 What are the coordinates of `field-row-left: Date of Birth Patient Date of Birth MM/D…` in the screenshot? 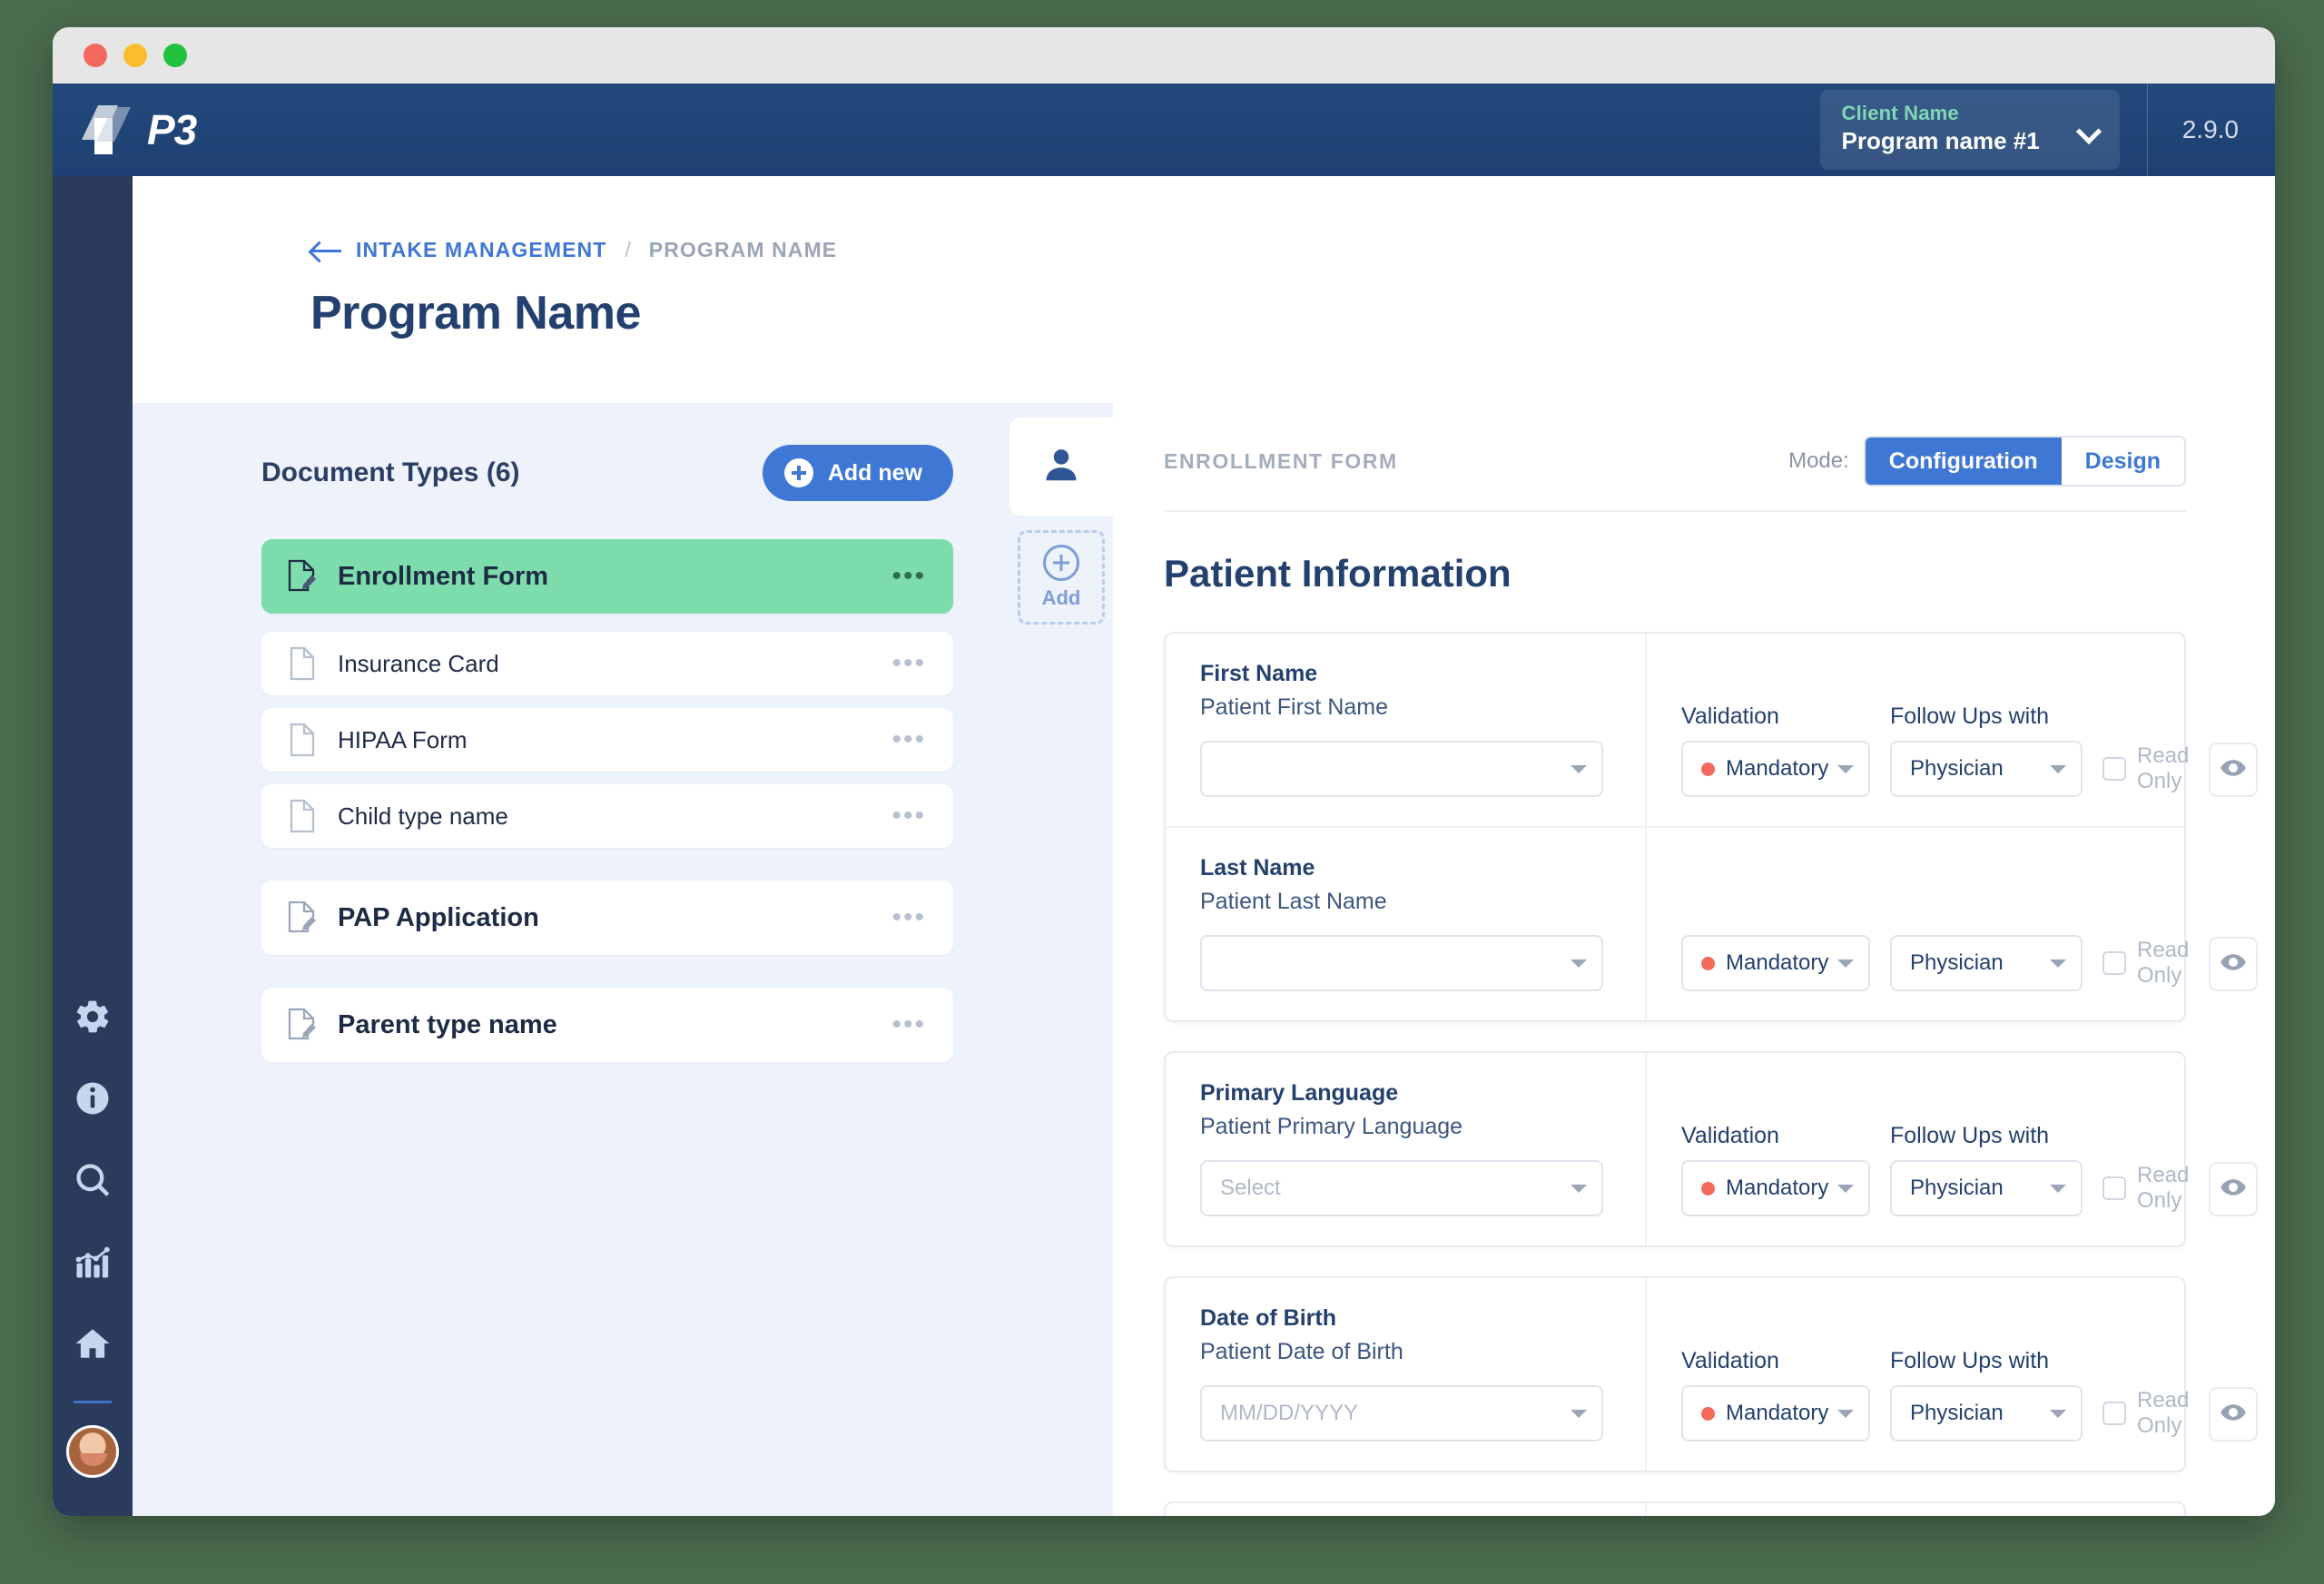 It's located at (1406, 1374).